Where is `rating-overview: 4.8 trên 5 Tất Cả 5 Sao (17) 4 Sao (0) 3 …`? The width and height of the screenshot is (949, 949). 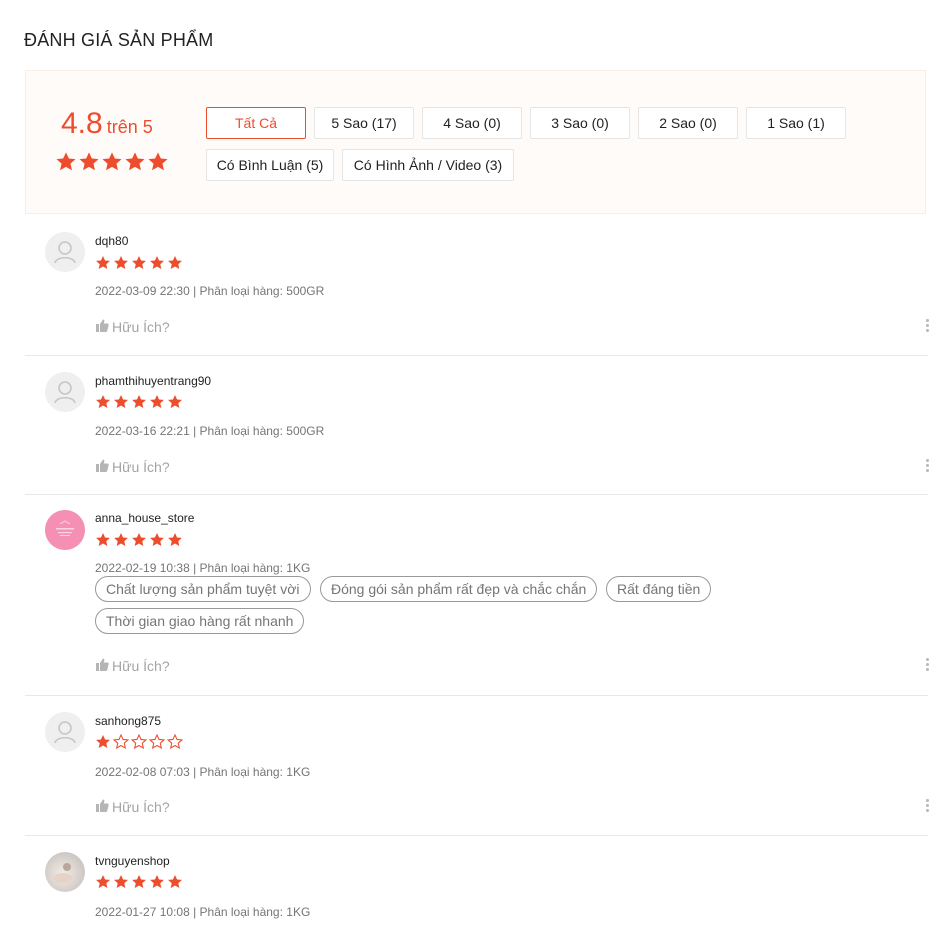
rating-overview: 4.8 trên 5 Tất Cả 5 Sao (17) 4 Sao (0) 3 … is located at coordinates (475, 142).